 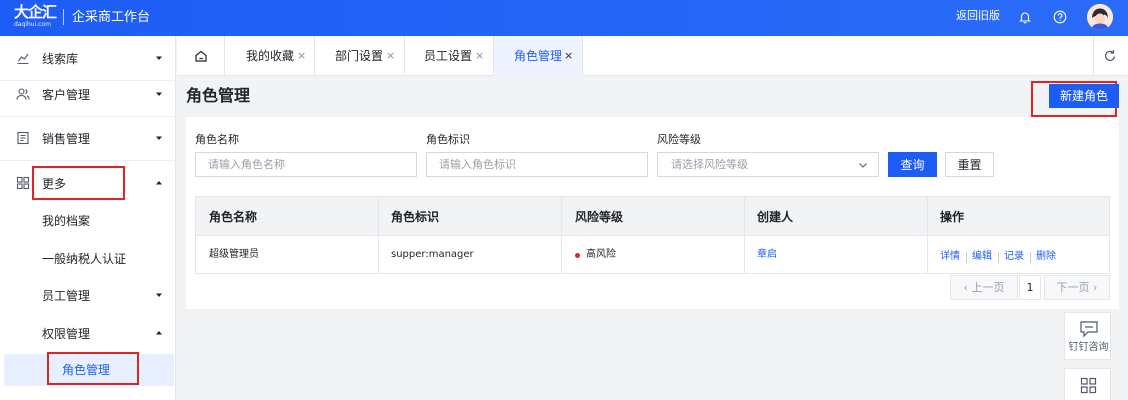 I want to click on tab-role-management: 角色管理 ×, so click(x=538, y=56).